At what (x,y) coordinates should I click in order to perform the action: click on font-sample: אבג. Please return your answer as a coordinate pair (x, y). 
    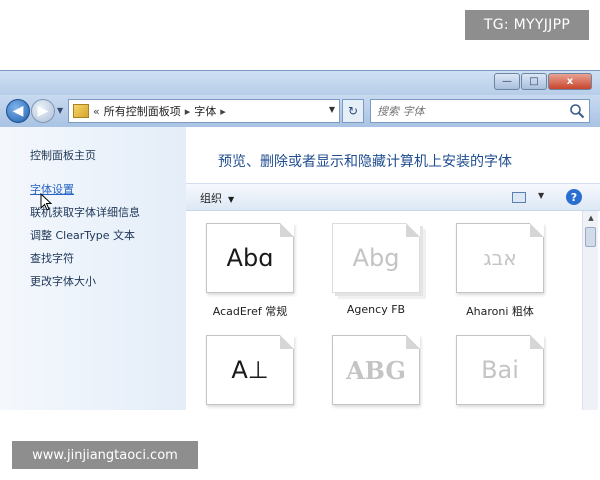
    Looking at the image, I should click on (500, 258).